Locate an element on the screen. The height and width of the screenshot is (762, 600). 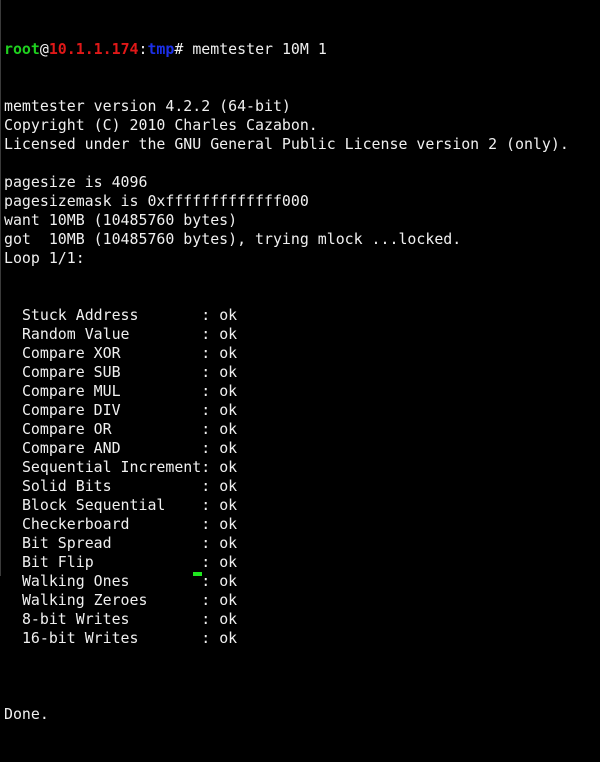
prompt-line: root@10.1.1.174:tmp# memtester 10M 1 is located at coordinates (286, 49).